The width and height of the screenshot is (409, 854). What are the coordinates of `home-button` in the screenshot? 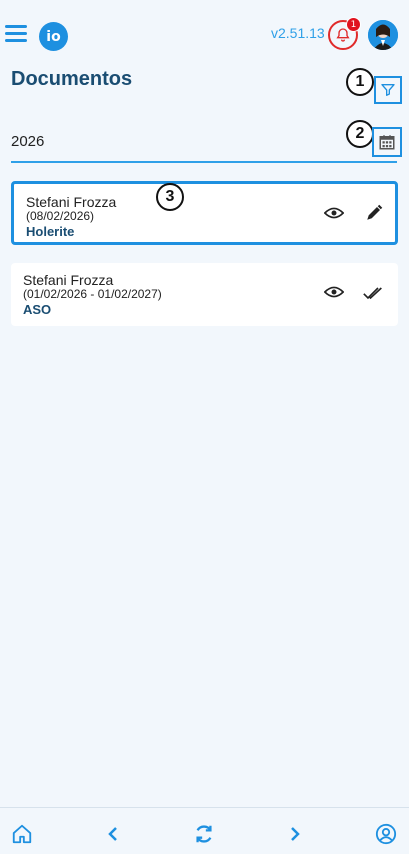 It's located at (22, 834).